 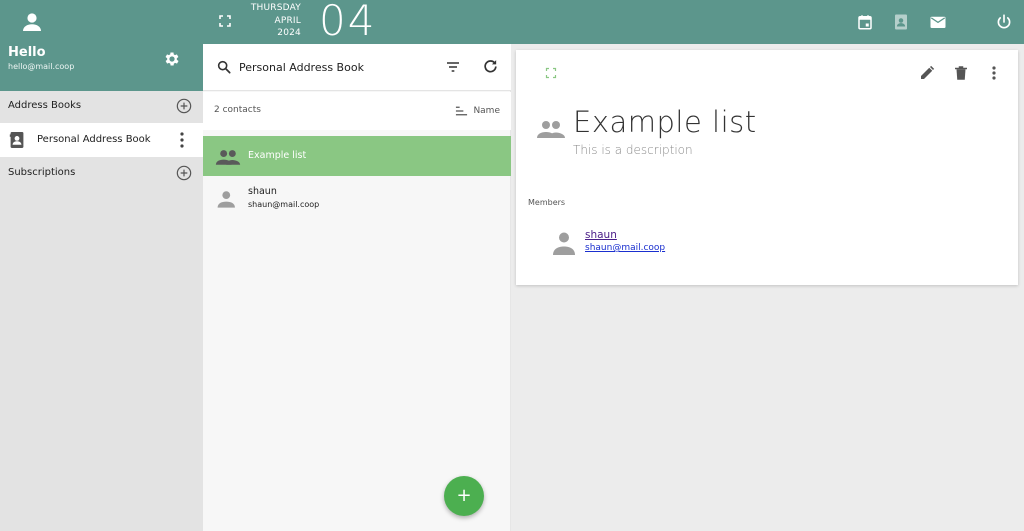 What do you see at coordinates (277, 155) in the screenshot?
I see `list-item-title: Example list` at bounding box center [277, 155].